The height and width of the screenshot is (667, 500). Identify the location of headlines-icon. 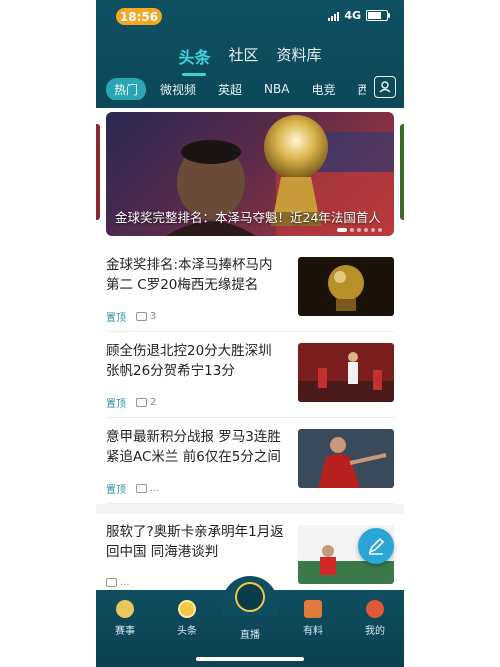
(187, 609).